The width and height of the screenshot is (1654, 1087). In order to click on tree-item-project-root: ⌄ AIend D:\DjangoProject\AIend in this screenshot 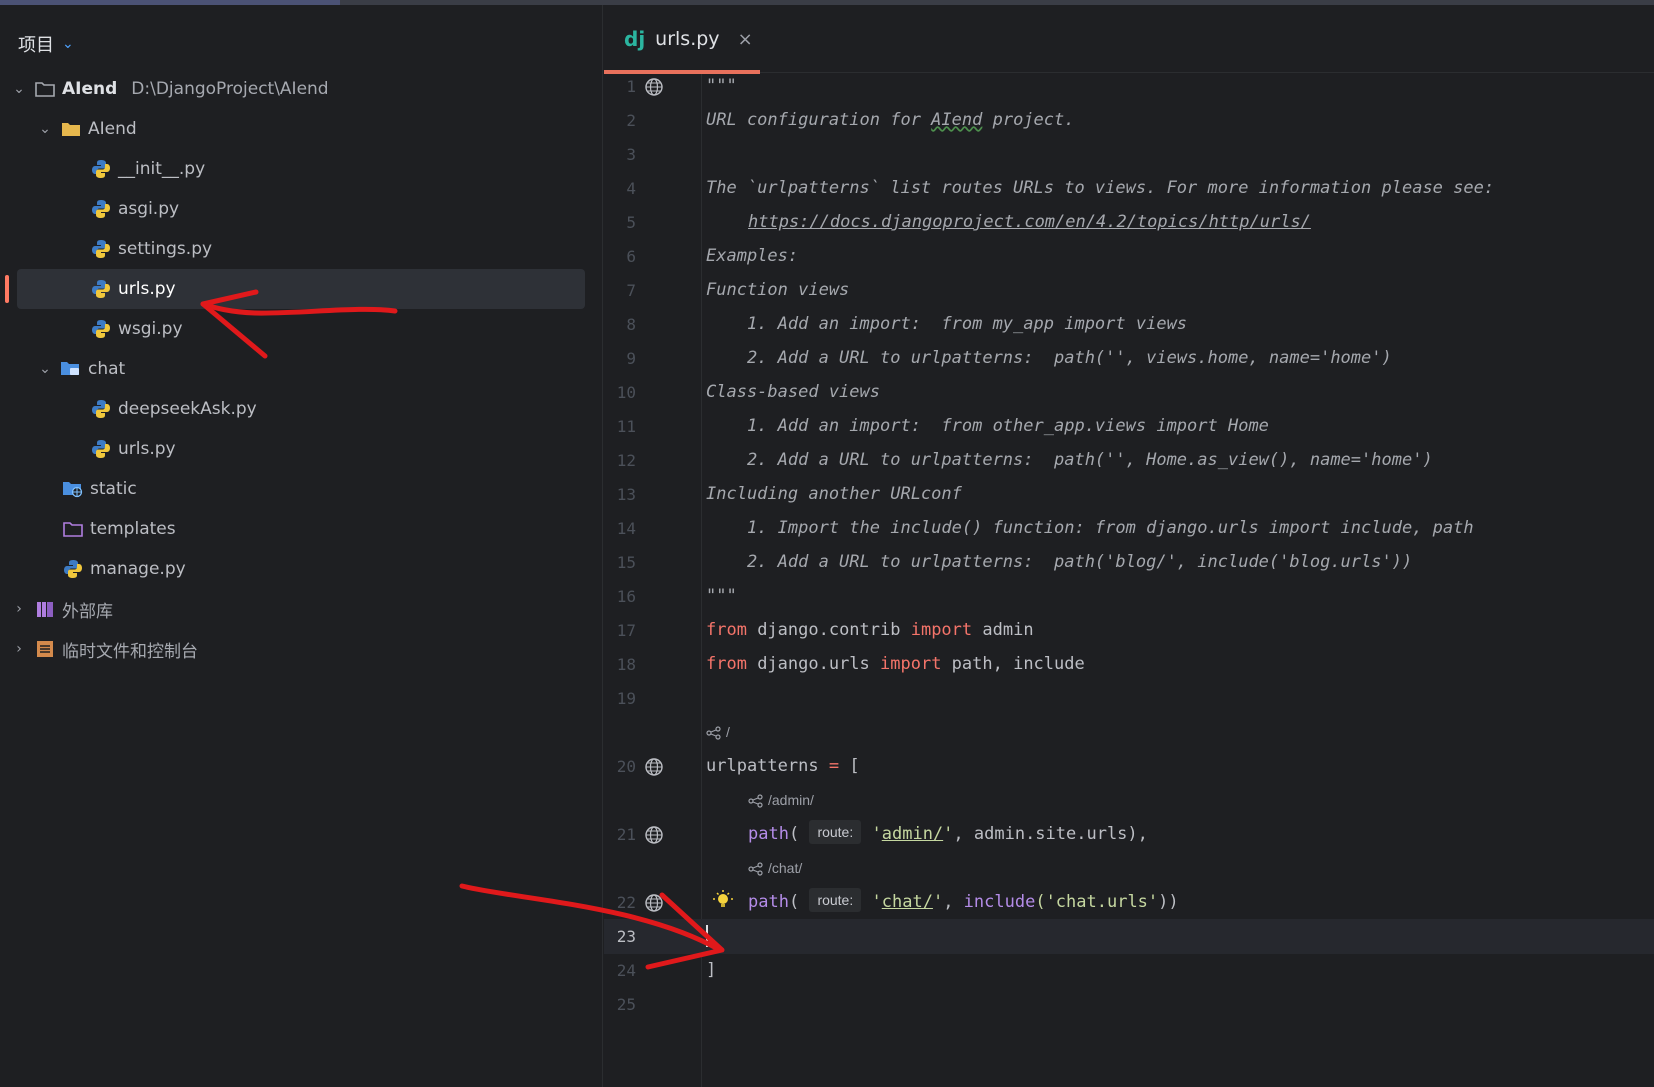, I will do `click(301, 89)`.